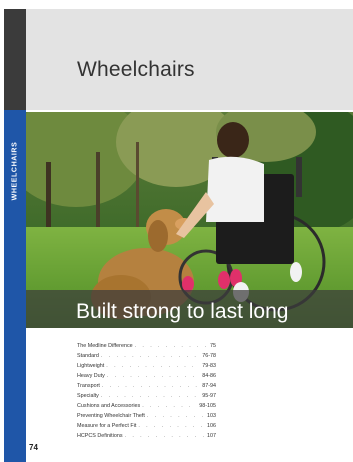  I want to click on toc-item: Cushions and Accessories 98-105, so click(146, 408).